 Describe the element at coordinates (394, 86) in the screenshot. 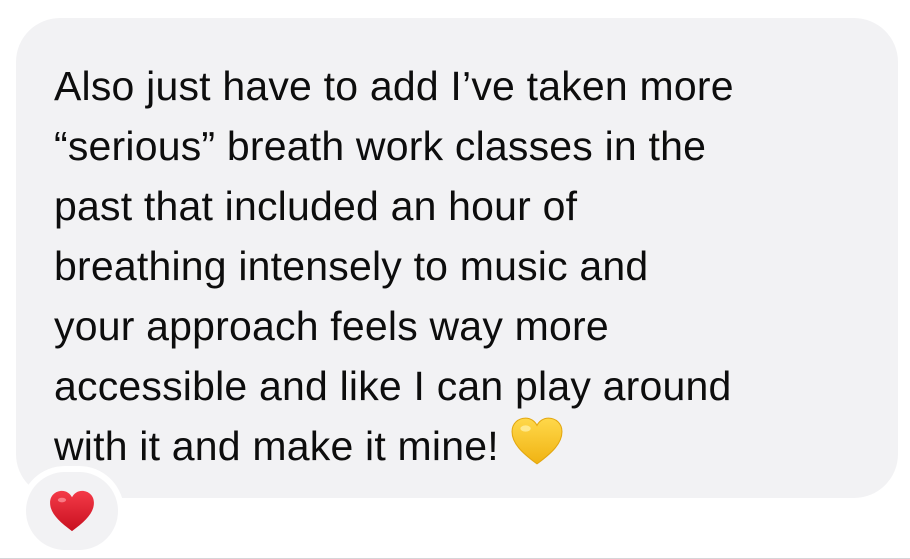

I see `message-line: Also just have to add I’ve taken more` at that location.